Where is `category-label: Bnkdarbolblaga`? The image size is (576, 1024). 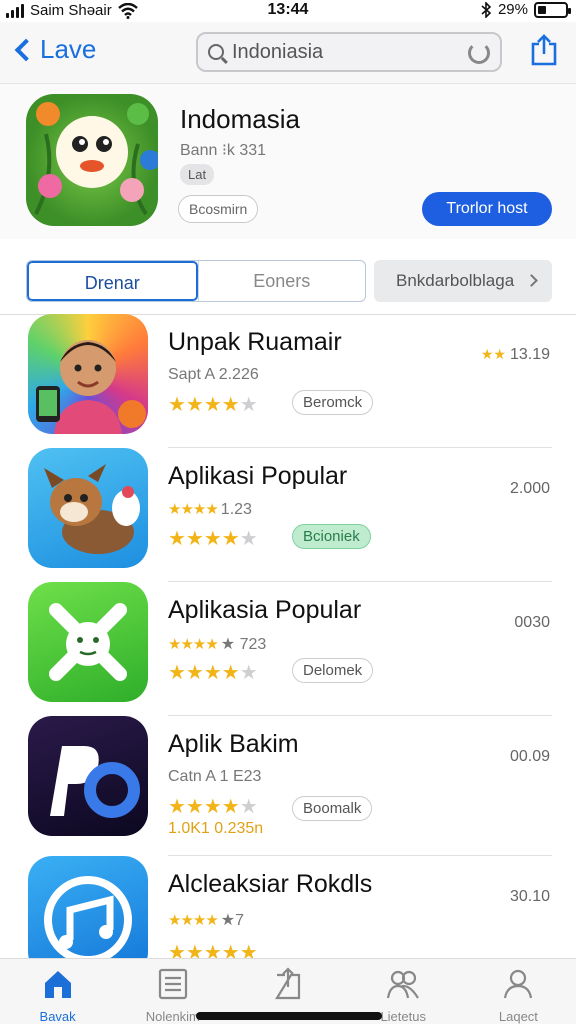 category-label: Bnkdarbolblaga is located at coordinates (455, 280).